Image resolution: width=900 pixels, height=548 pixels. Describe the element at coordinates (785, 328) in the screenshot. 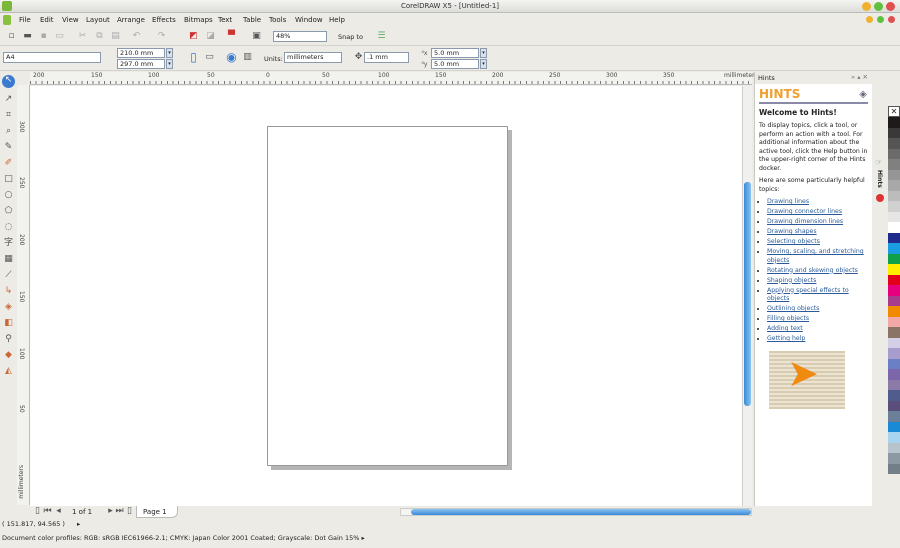

I see `topic-link: Adding text` at that location.